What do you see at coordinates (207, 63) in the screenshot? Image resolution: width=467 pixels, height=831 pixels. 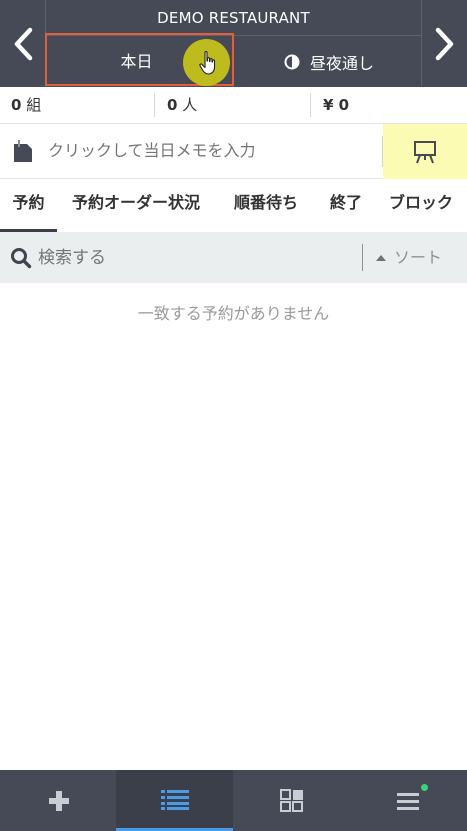 I see `hand-cursor-icon` at bounding box center [207, 63].